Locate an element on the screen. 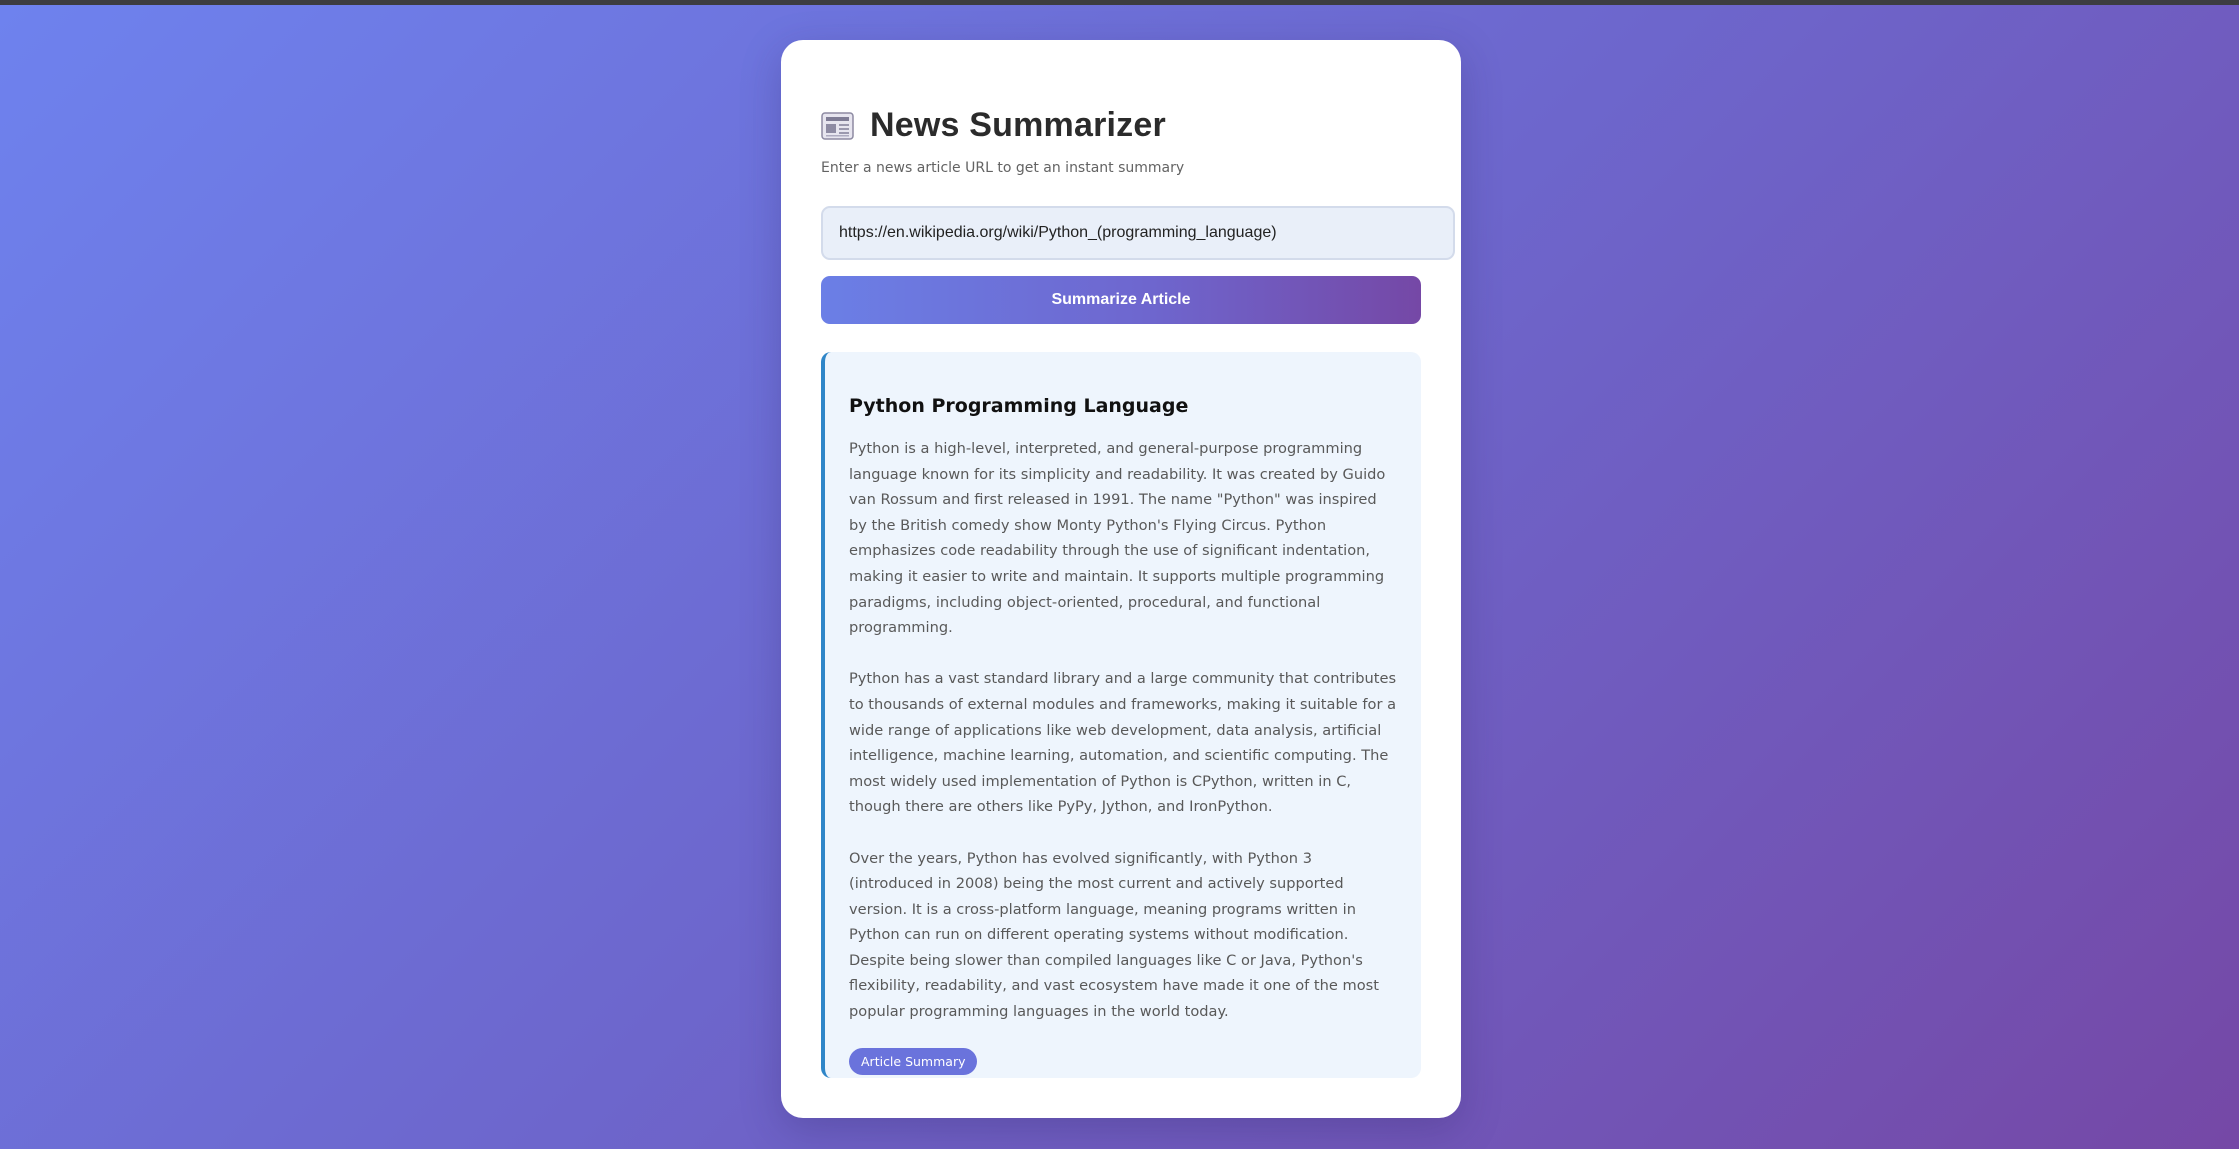 This screenshot has height=1149, width=2239. summary-title: Python Programming Language is located at coordinates (1019, 406).